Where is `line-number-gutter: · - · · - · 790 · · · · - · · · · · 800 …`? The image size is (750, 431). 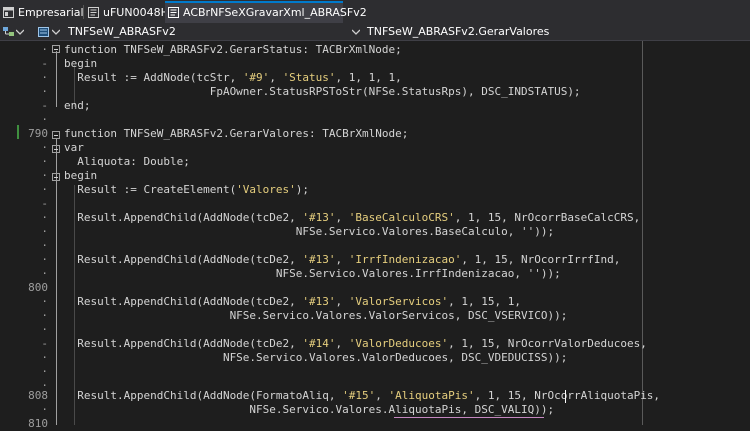 line-number-gutter: · - · · - · 790 · · · · - · · · · · 800 … is located at coordinates (28, 235).